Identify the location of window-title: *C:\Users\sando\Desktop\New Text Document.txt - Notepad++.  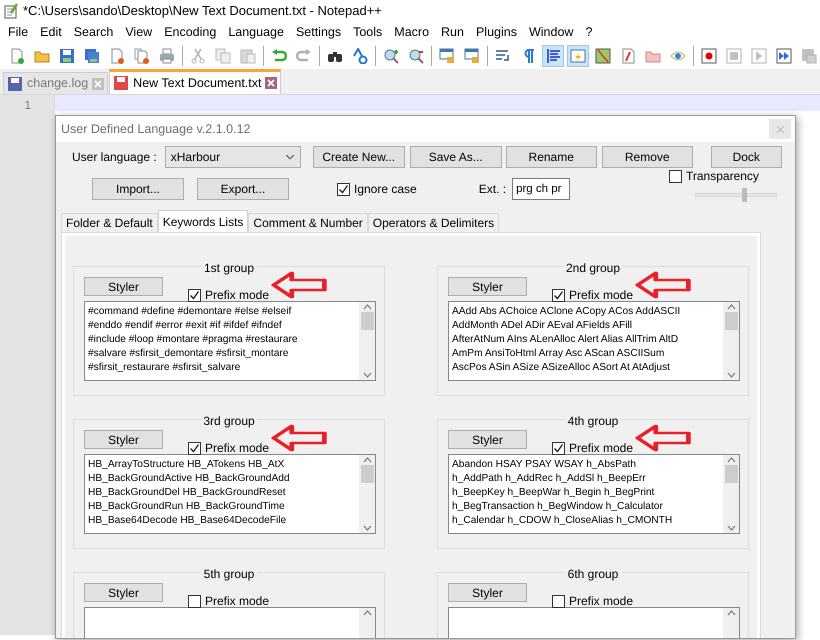
(202, 11).